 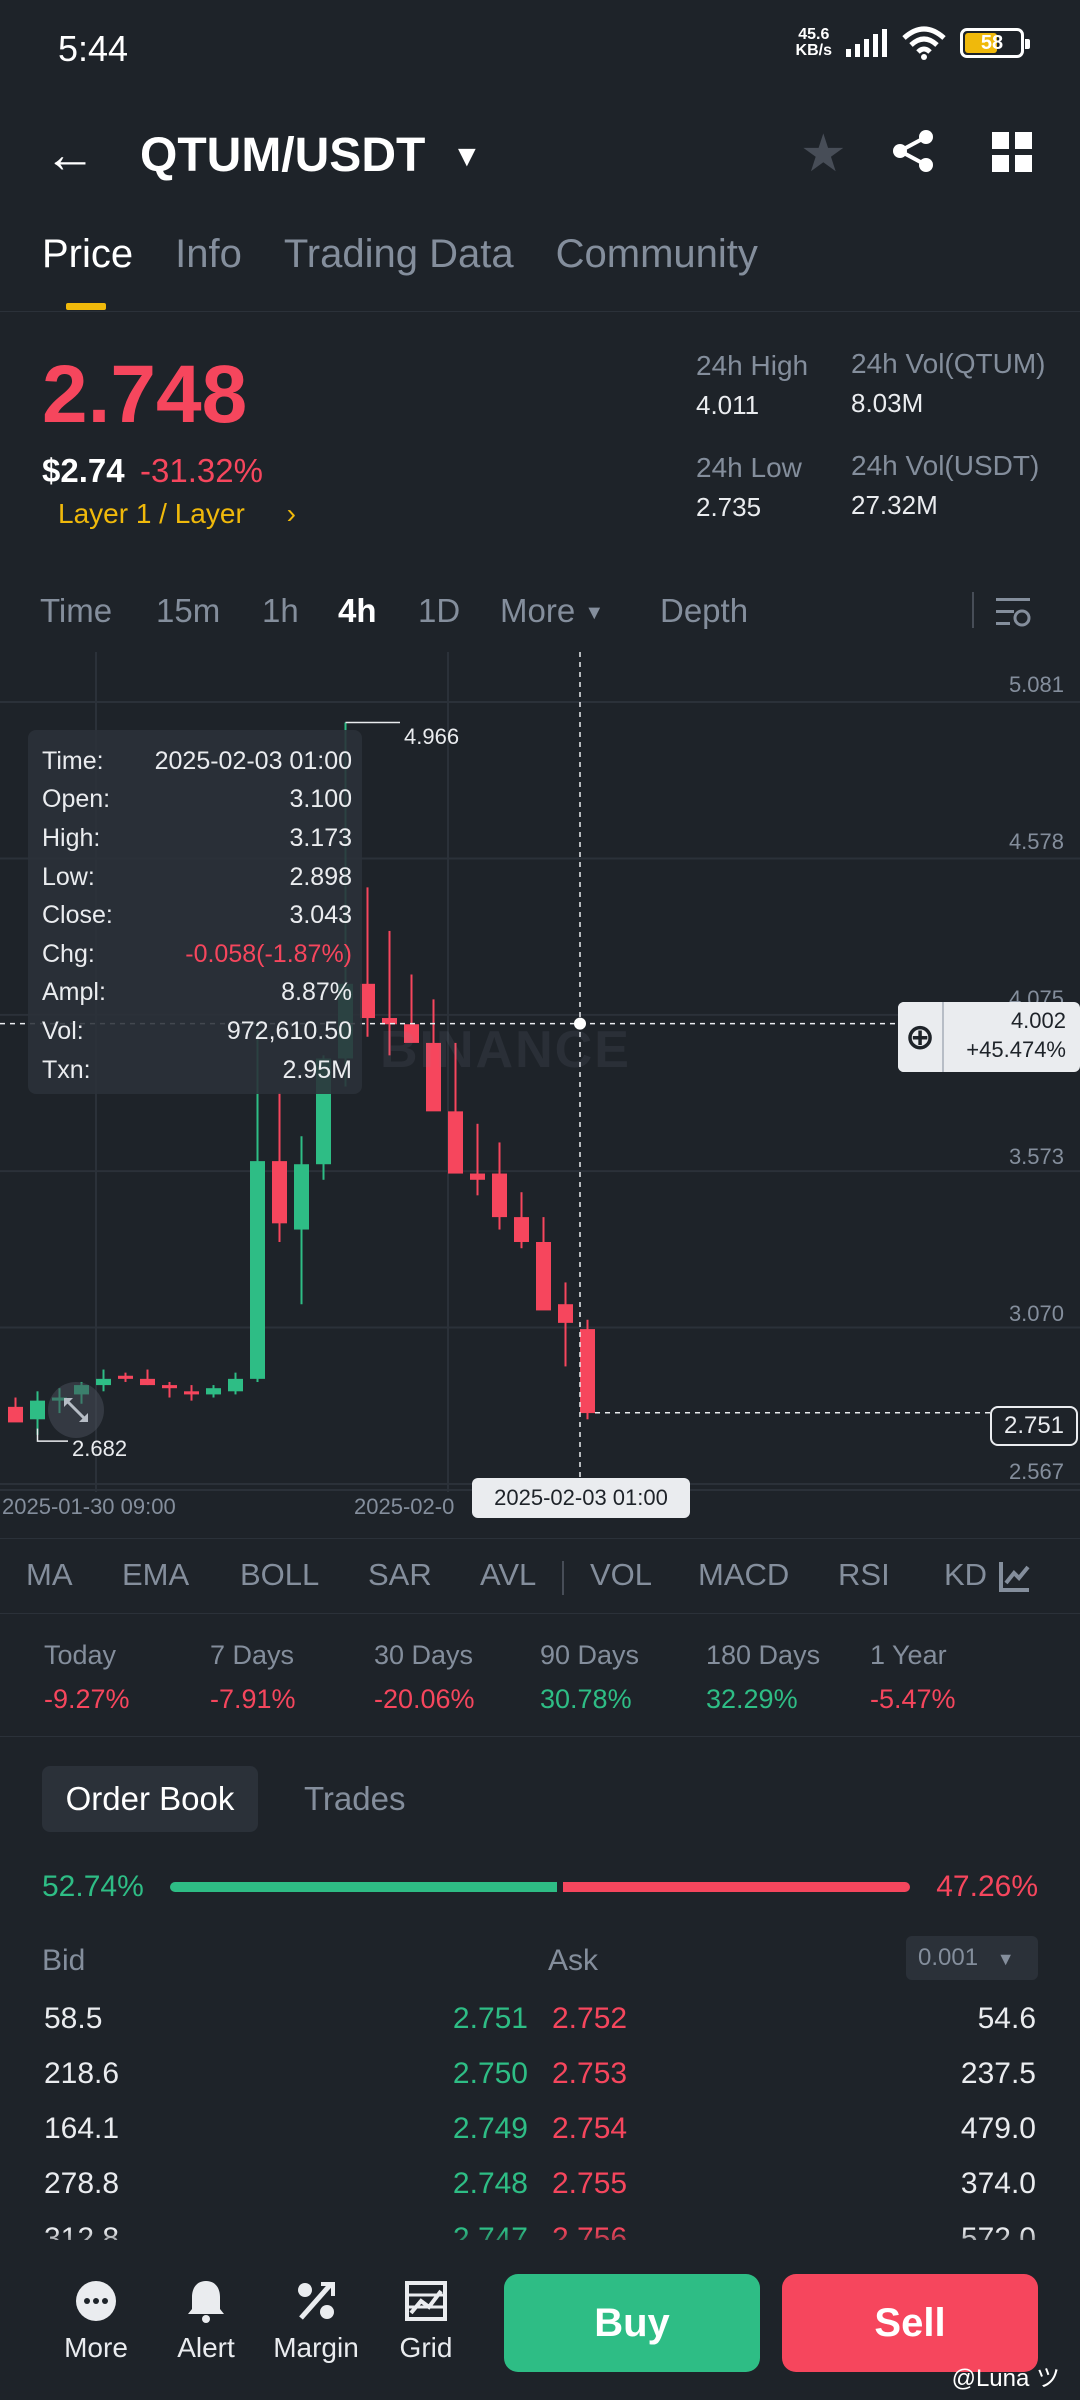 What do you see at coordinates (206, 2347) in the screenshot?
I see `alert-label: Alert` at bounding box center [206, 2347].